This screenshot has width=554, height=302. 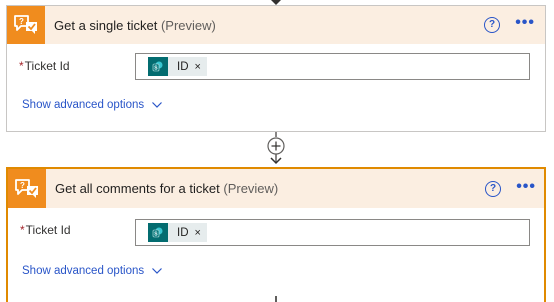 I want to click on action-title: Get a single ticket (Preview), so click(x=135, y=25).